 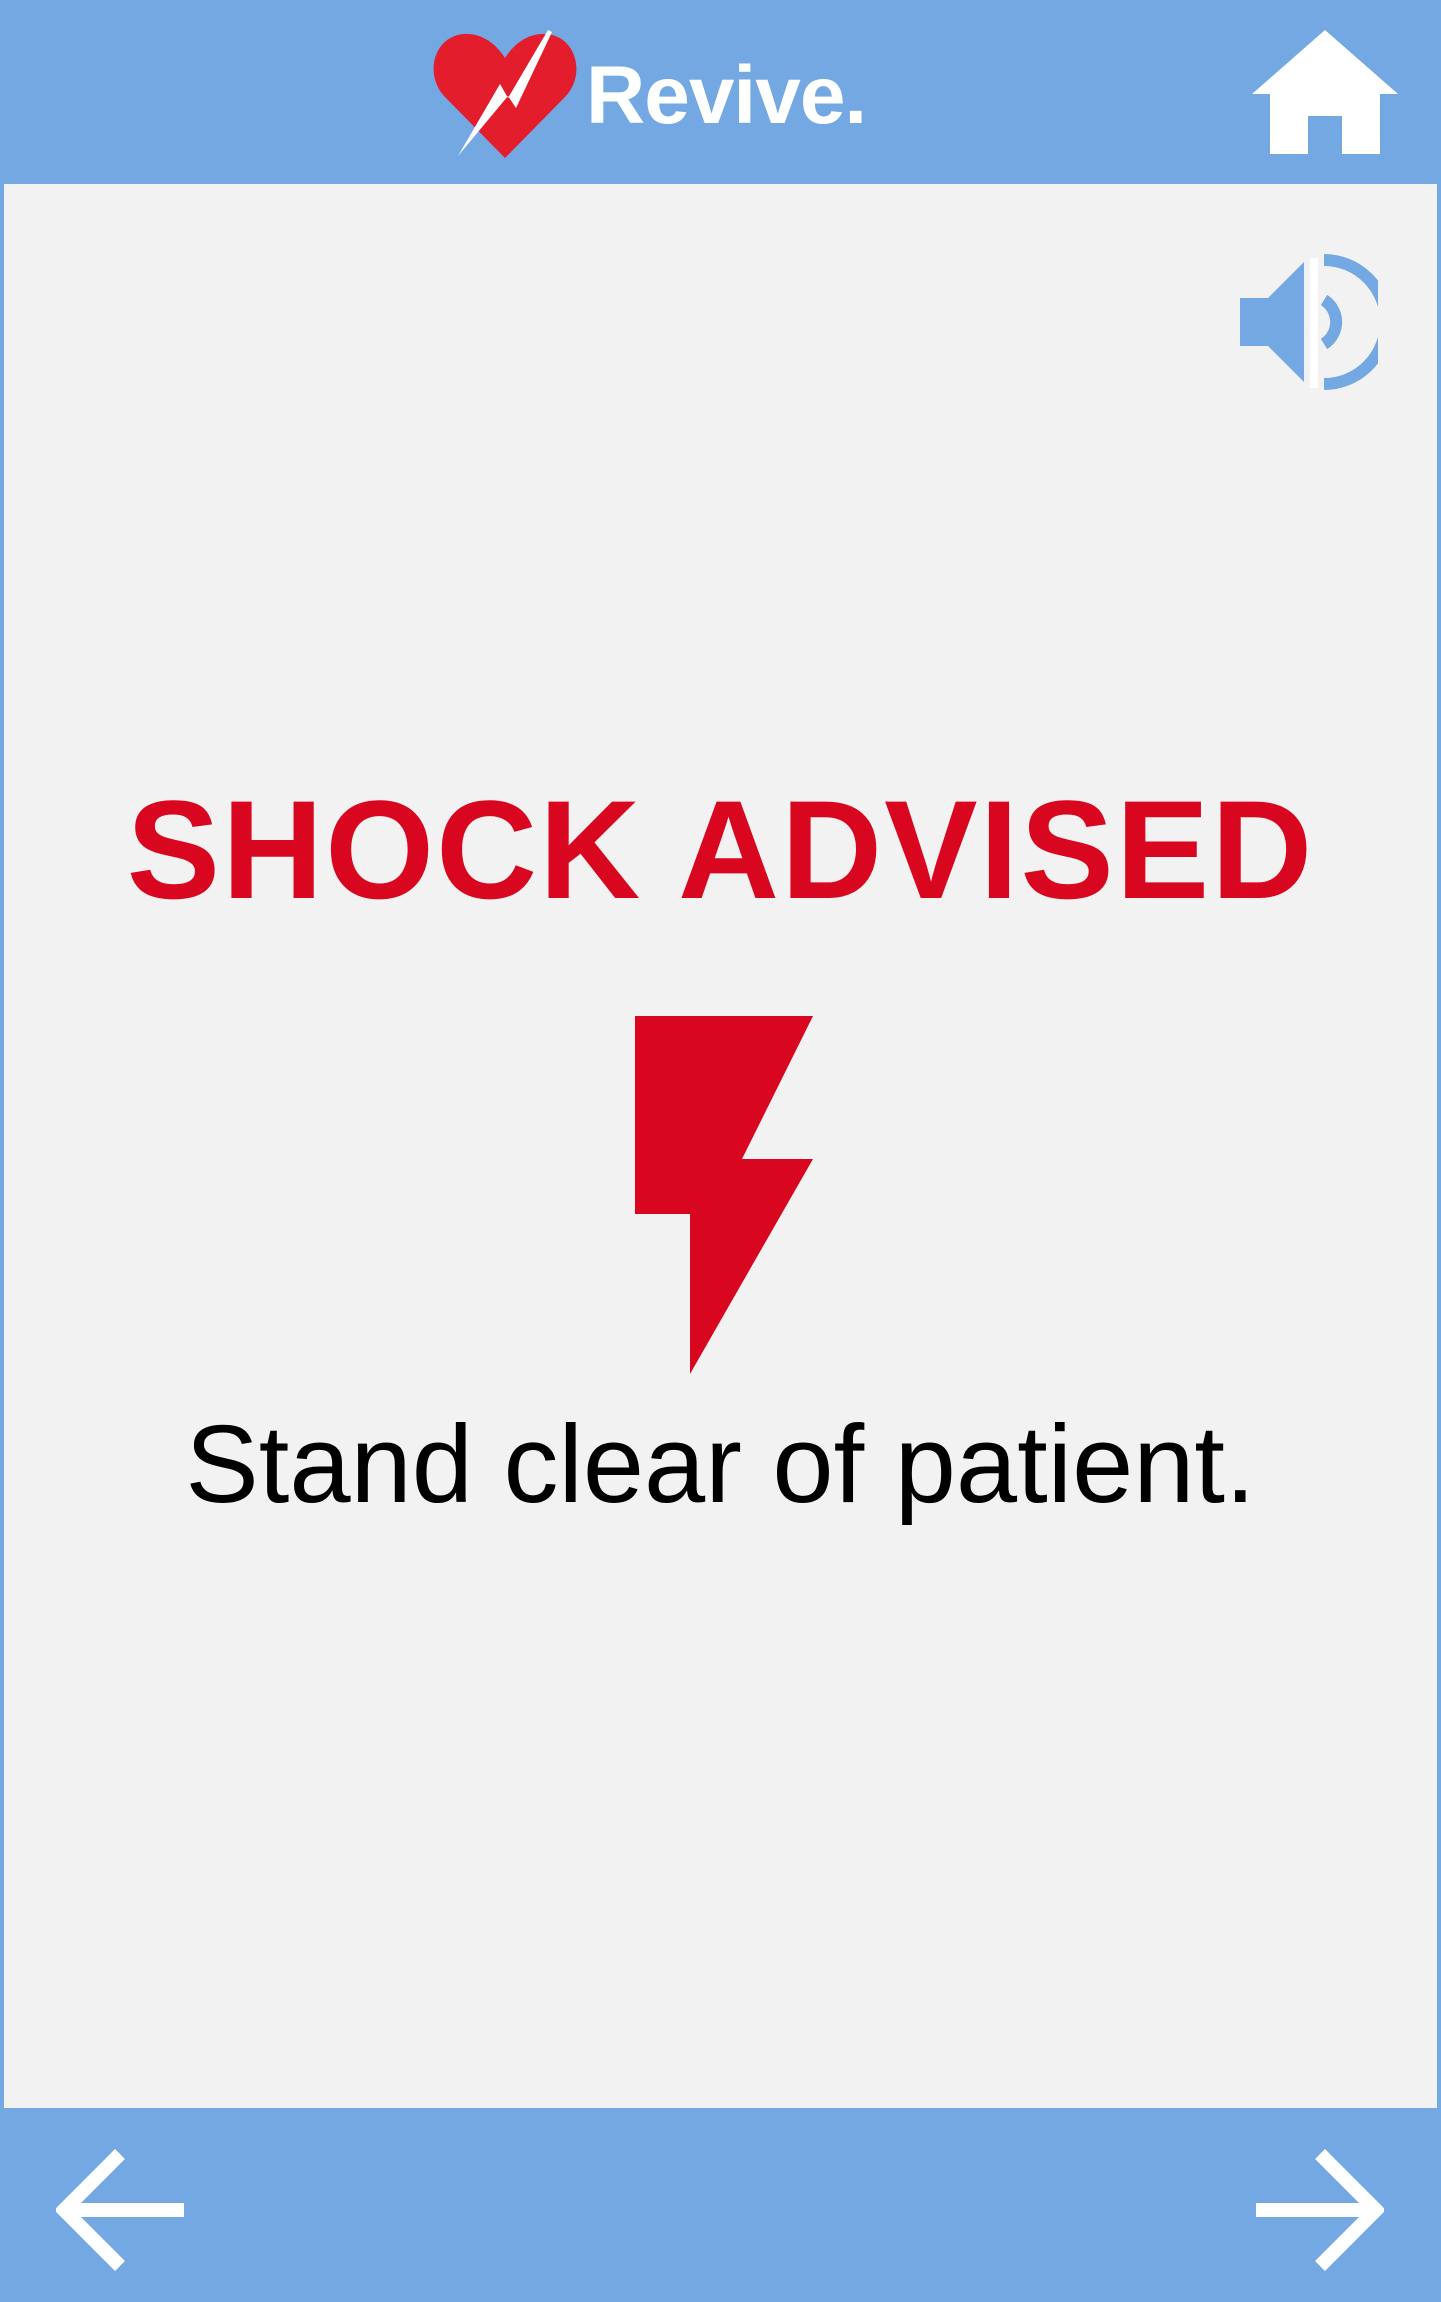 I want to click on next-button, so click(x=1319, y=2210).